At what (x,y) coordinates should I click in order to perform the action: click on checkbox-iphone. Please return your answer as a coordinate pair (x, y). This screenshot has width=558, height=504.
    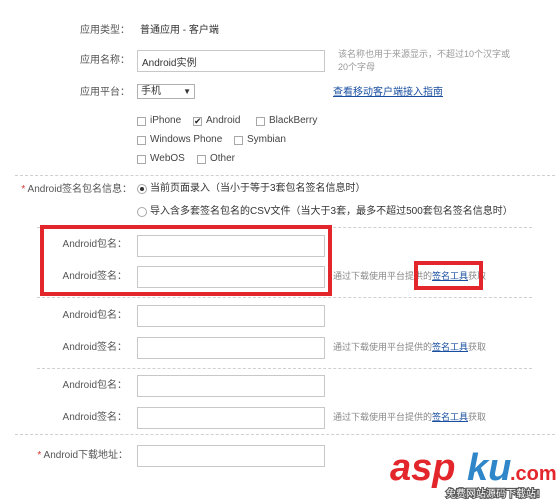
    Looking at the image, I should click on (141, 121).